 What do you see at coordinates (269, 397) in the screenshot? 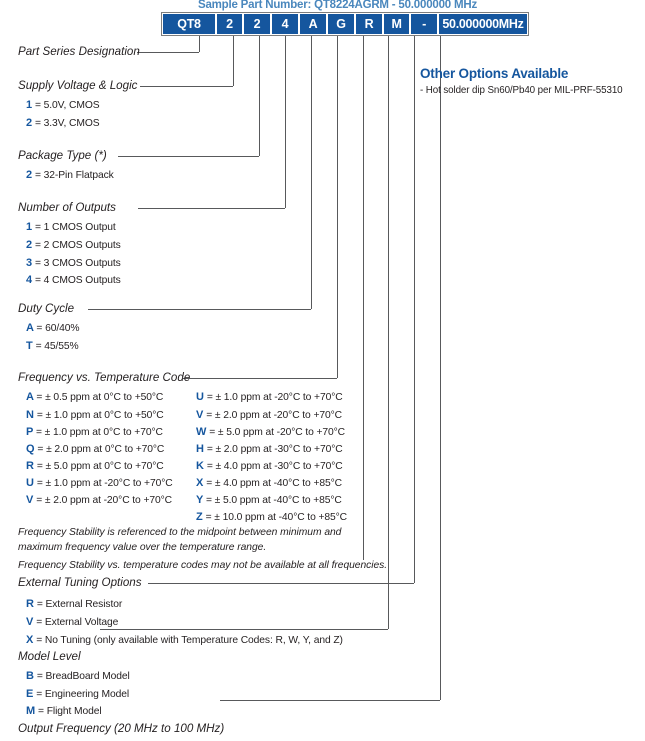
I see `option-frequency-vs-temperature-code-right-U: U = ± 1.0 ppm at -20°C to +70°C` at bounding box center [269, 397].